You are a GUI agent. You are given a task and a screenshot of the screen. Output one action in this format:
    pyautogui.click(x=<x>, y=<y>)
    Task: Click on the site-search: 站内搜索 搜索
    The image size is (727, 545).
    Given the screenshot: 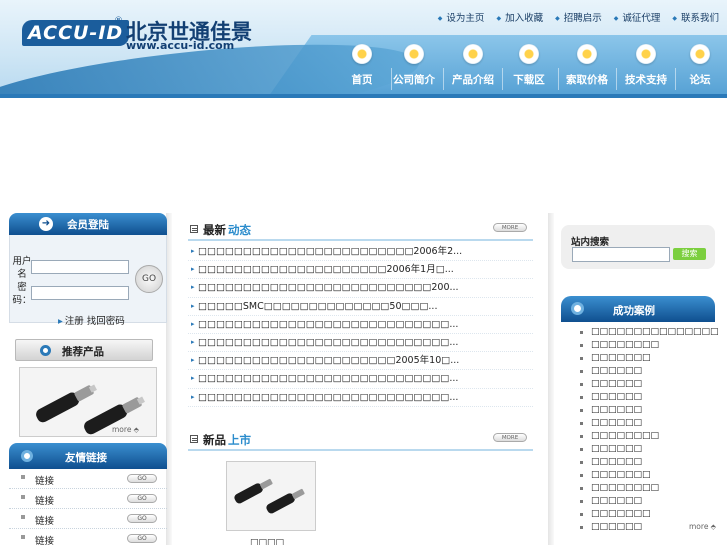 What is the action you would take?
    pyautogui.click(x=638, y=247)
    